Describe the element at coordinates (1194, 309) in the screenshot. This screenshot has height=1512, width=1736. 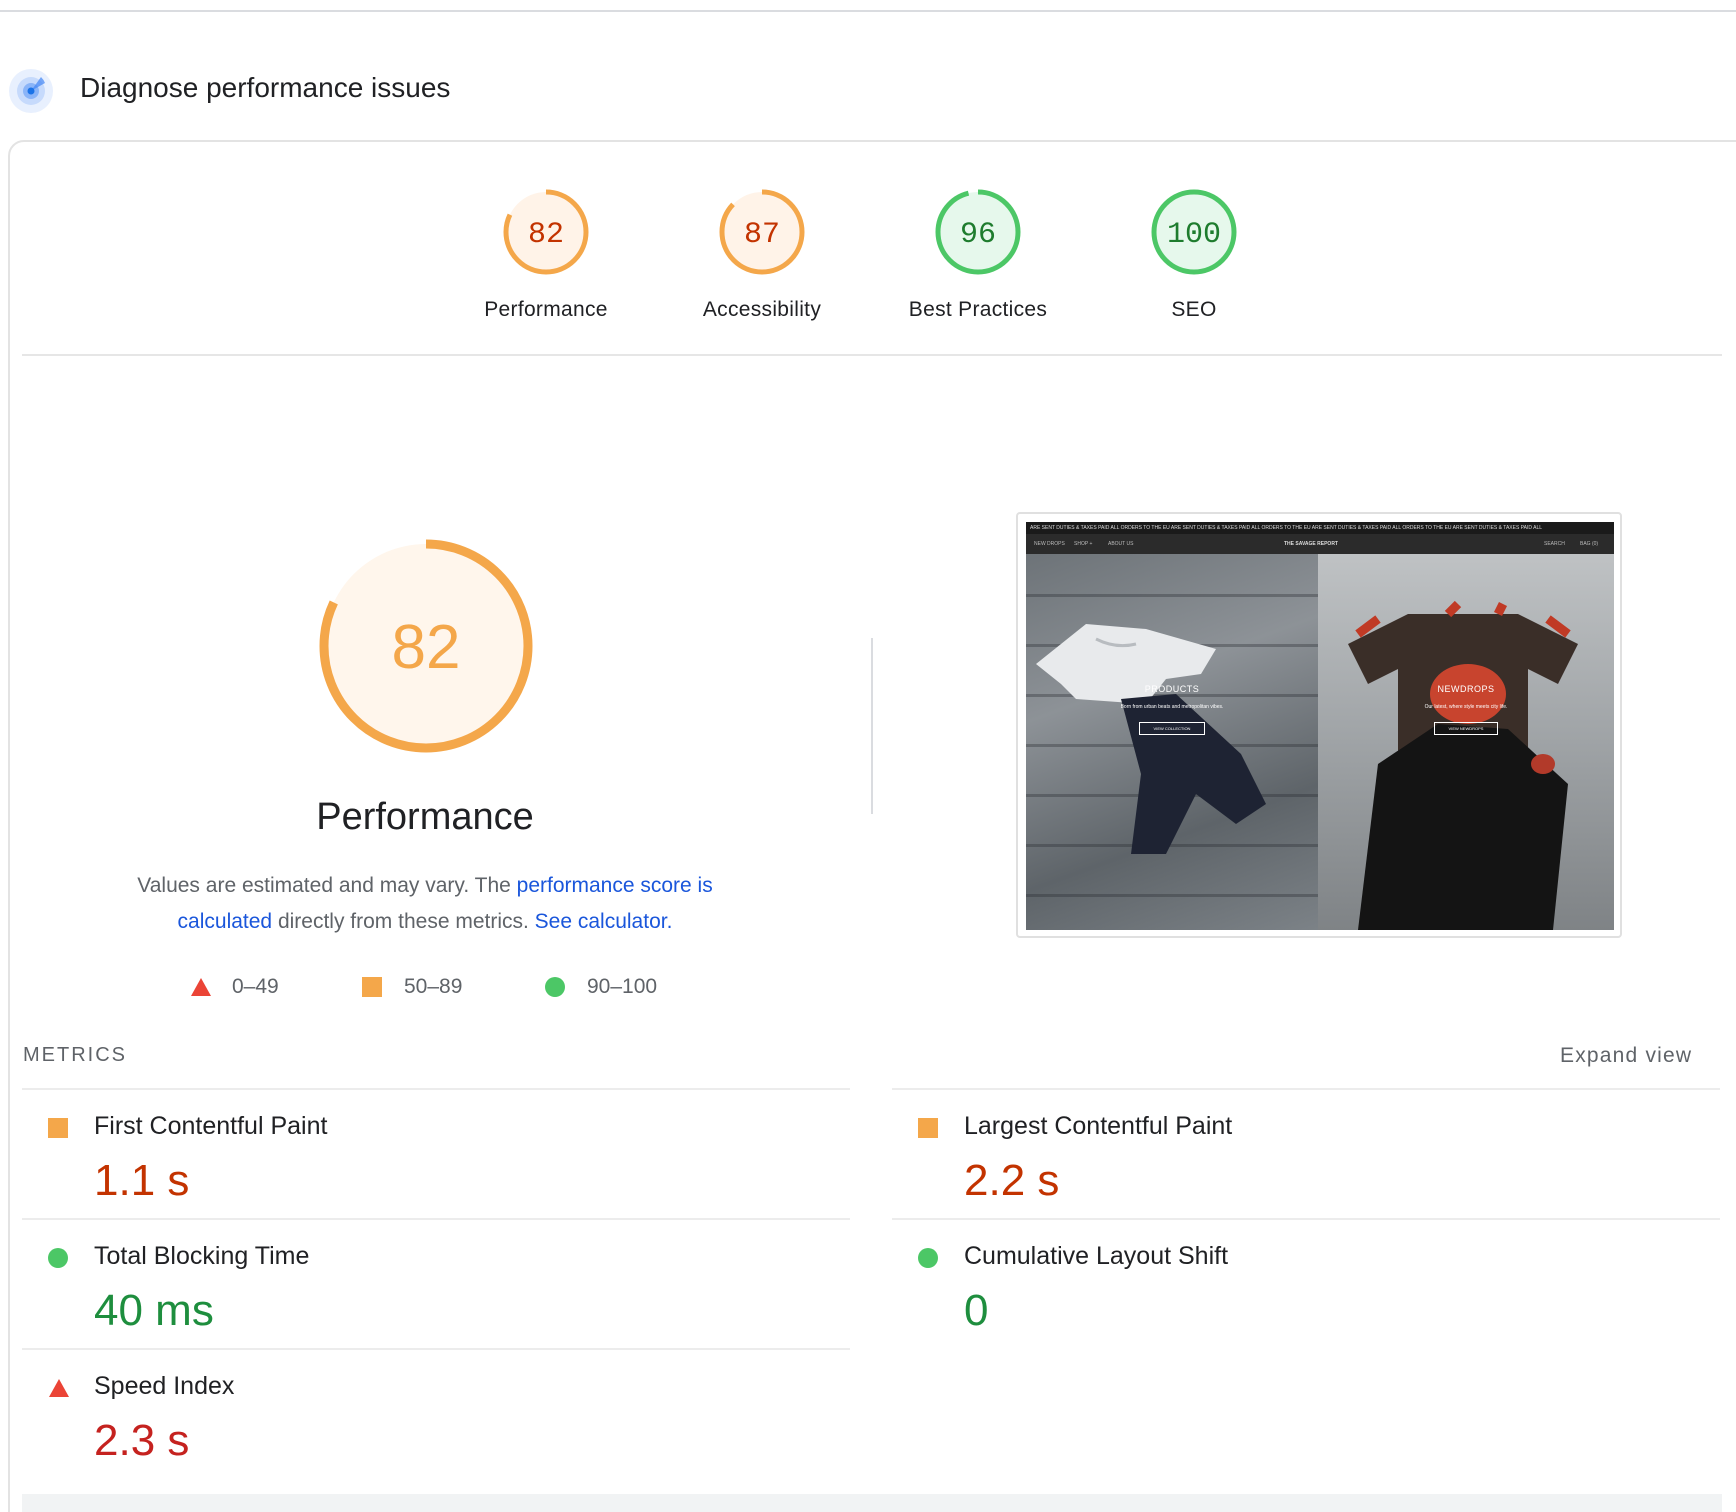
I see `gauge-label: SEO` at that location.